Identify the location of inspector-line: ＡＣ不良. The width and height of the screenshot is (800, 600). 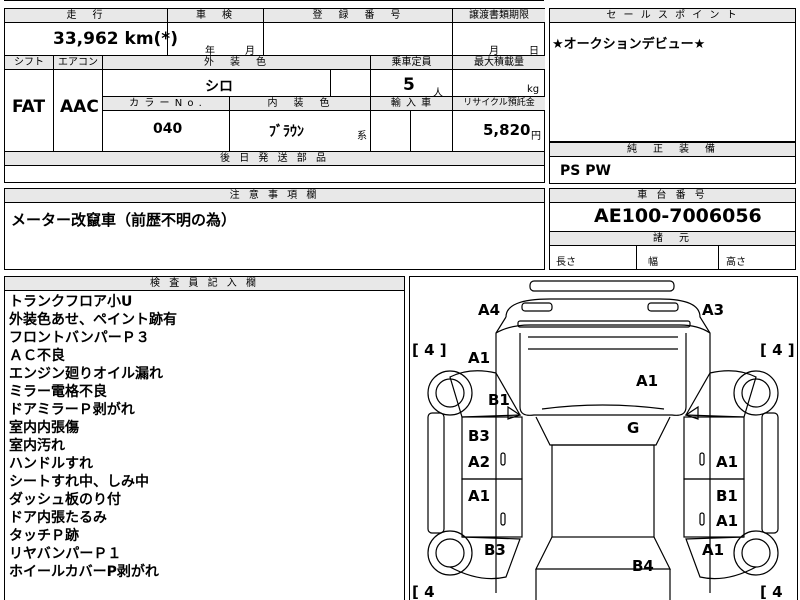
(37, 356).